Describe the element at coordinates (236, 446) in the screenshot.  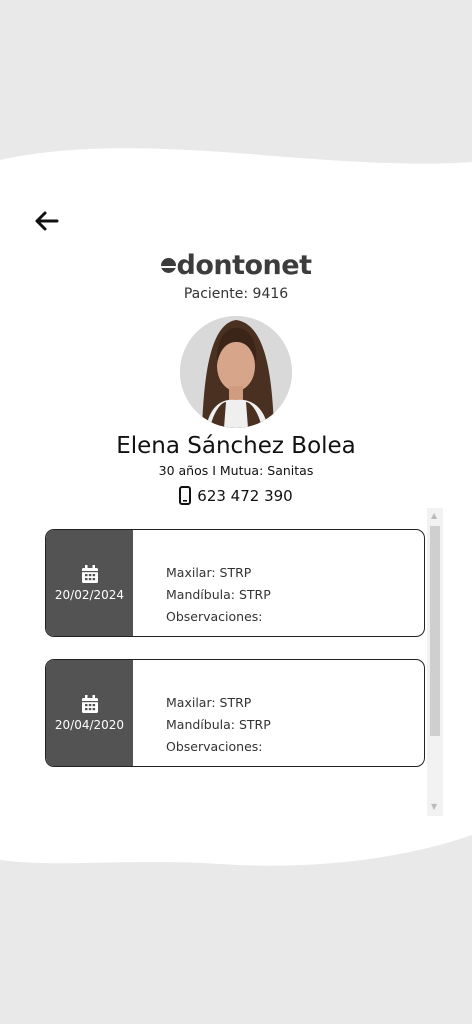
I see `patient-name: Elena Sánchez Bolea` at that location.